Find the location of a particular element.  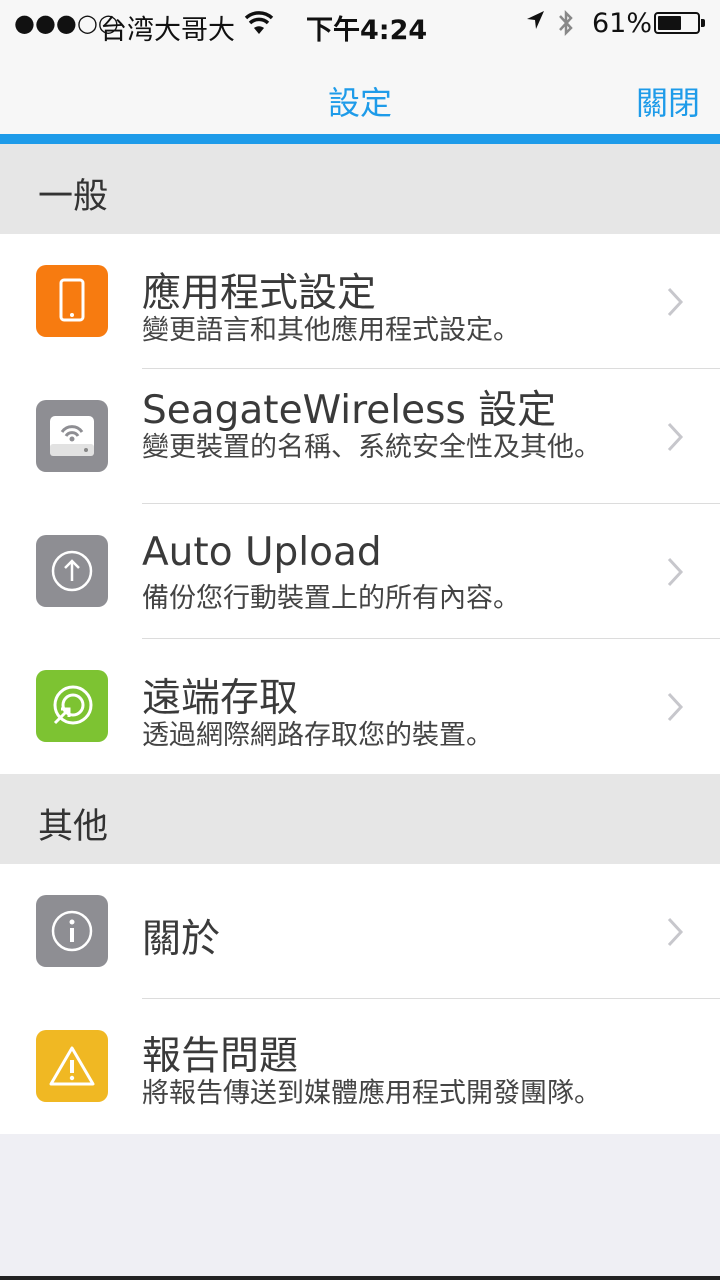

row-title: 關於 is located at coordinates (181, 939).